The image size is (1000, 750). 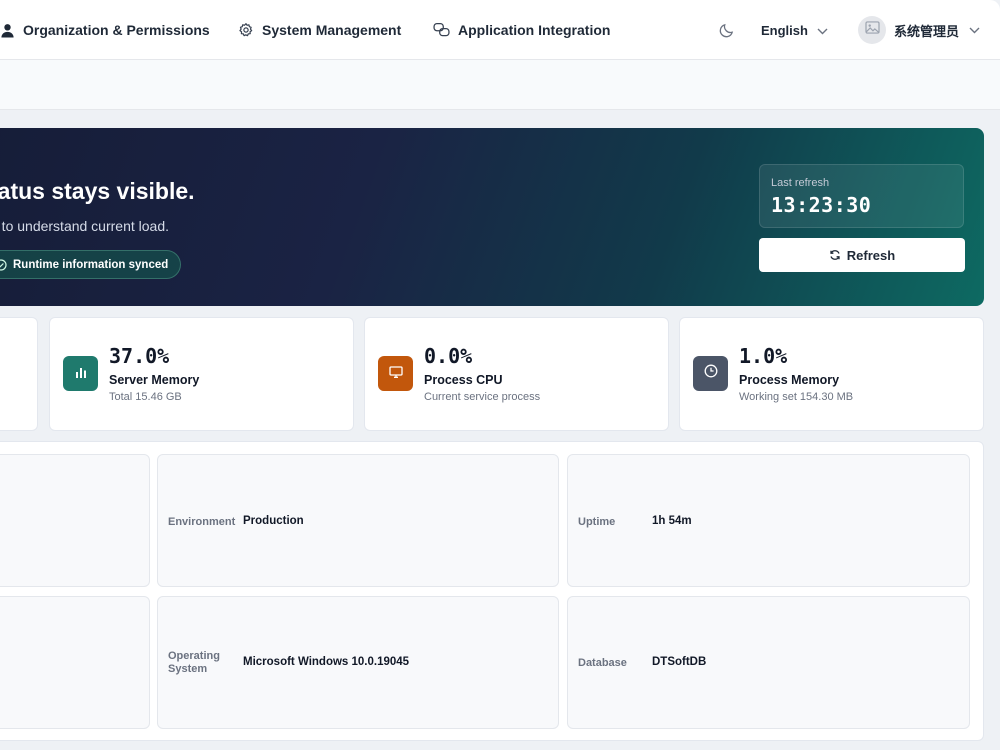 I want to click on metric-value: 37.0%, so click(x=139, y=356).